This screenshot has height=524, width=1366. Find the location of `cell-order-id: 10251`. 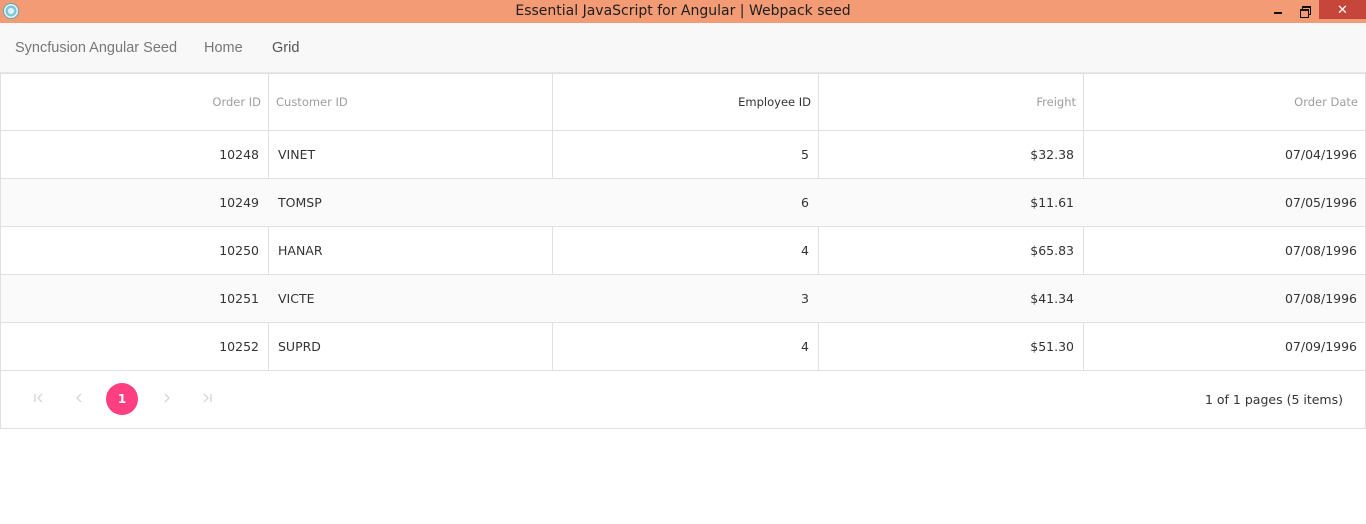

cell-order-id: 10251 is located at coordinates (239, 298).